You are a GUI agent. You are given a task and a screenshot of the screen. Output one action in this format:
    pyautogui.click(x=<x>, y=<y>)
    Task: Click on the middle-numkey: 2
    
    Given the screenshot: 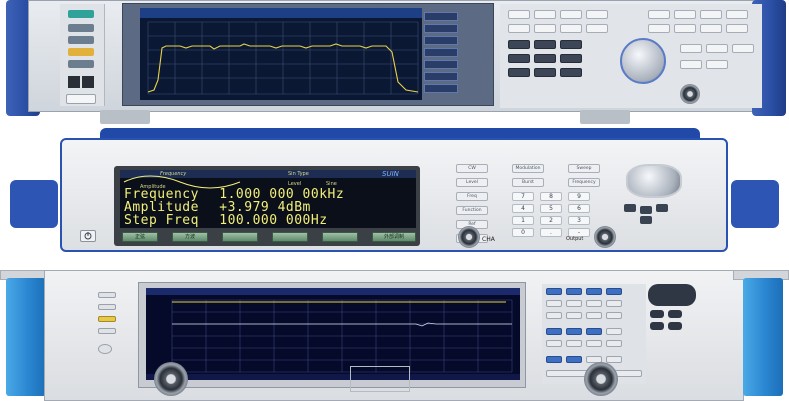 What is the action you would take?
    pyautogui.click(x=551, y=220)
    